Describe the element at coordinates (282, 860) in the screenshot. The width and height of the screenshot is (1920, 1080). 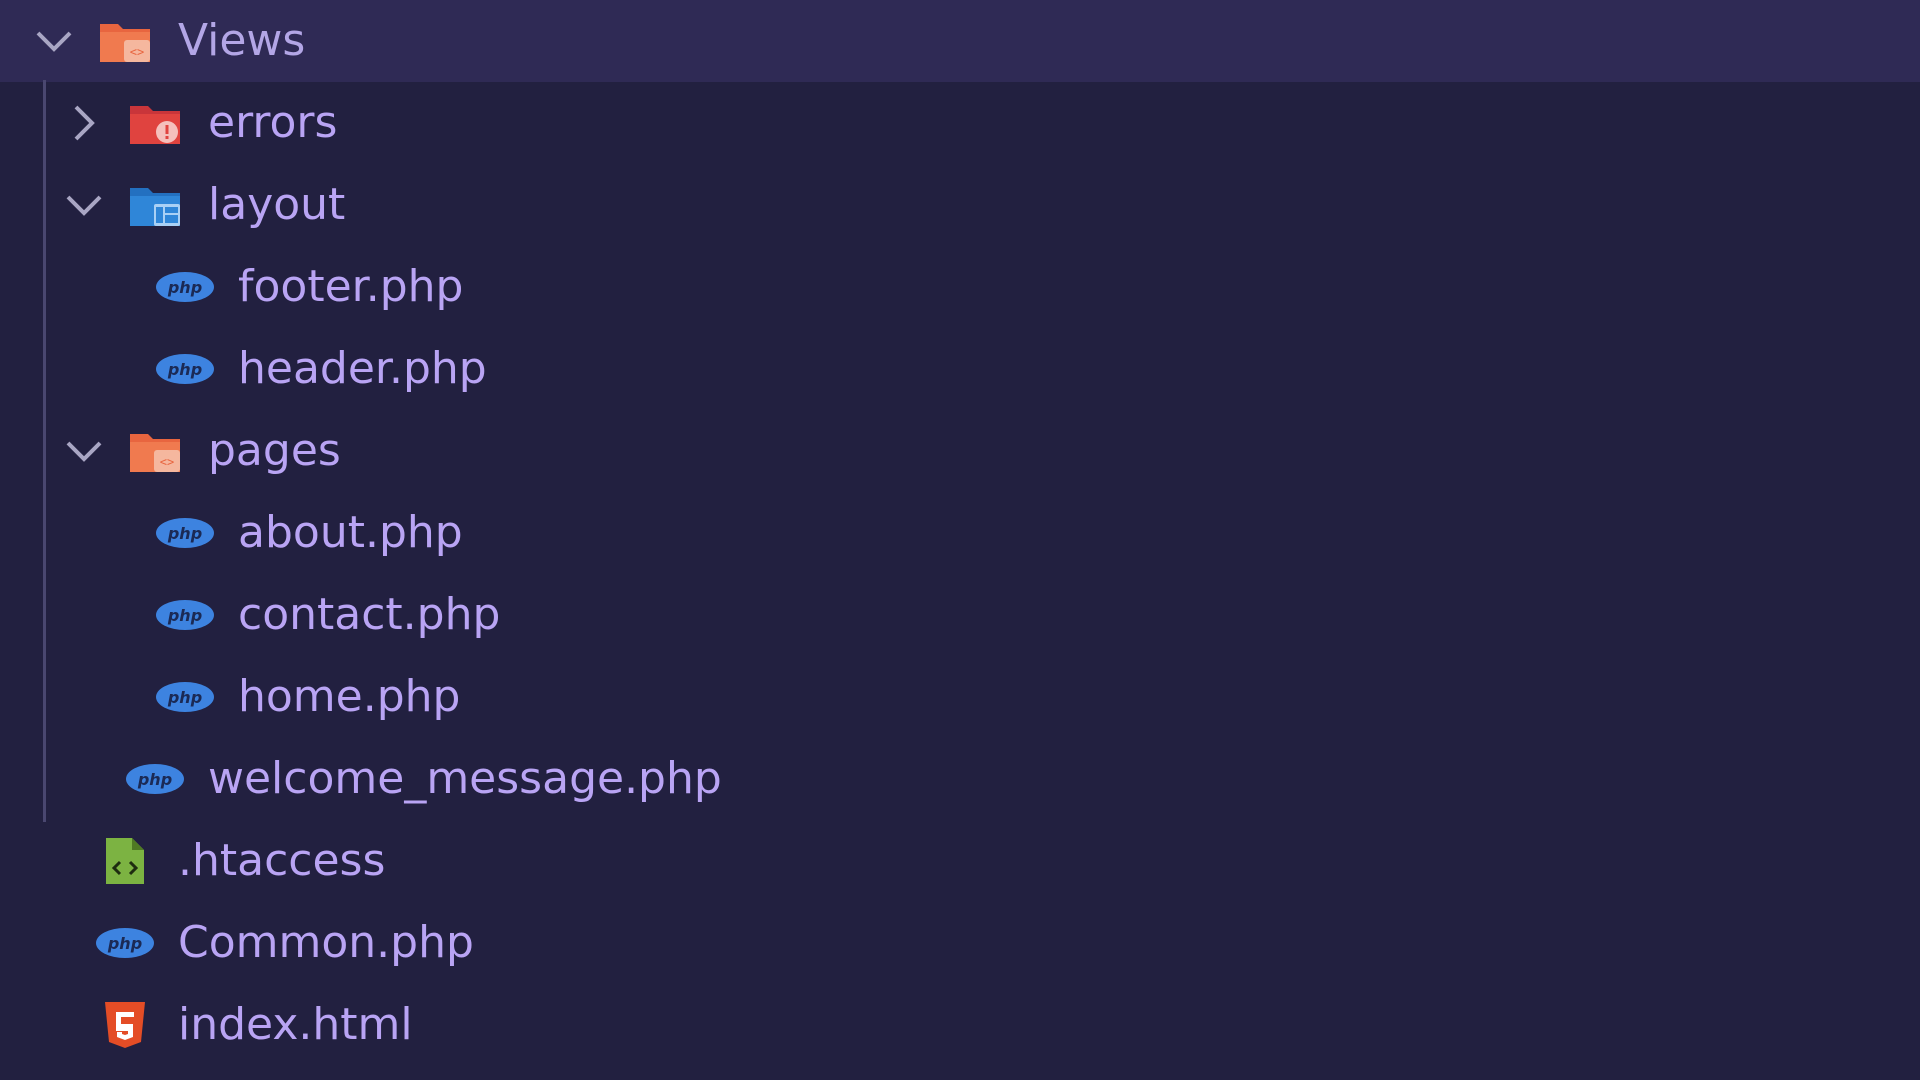
I see `tree-item-label: .htaccess` at that location.